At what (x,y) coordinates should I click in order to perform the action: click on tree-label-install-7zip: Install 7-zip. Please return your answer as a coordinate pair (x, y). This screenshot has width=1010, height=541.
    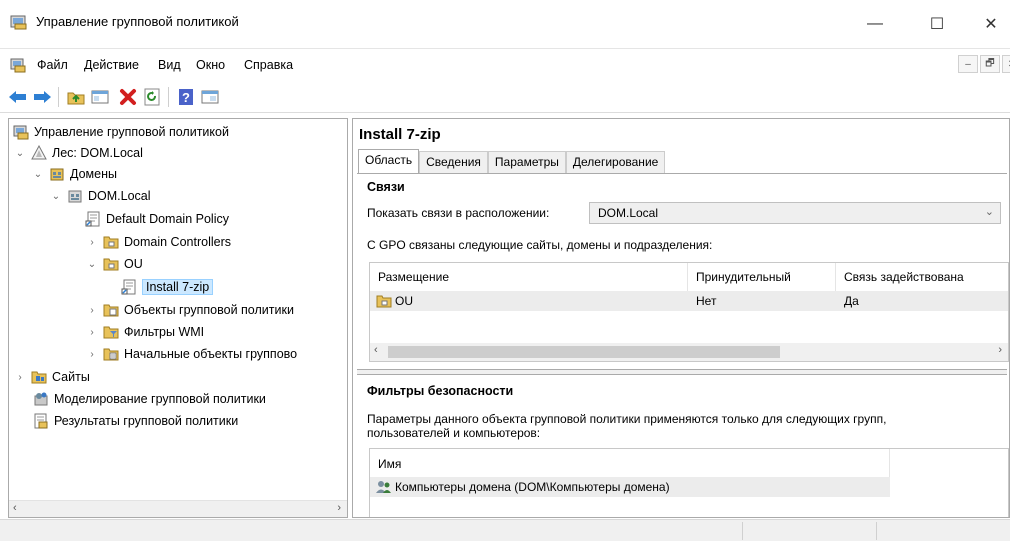
    Looking at the image, I should click on (178, 287).